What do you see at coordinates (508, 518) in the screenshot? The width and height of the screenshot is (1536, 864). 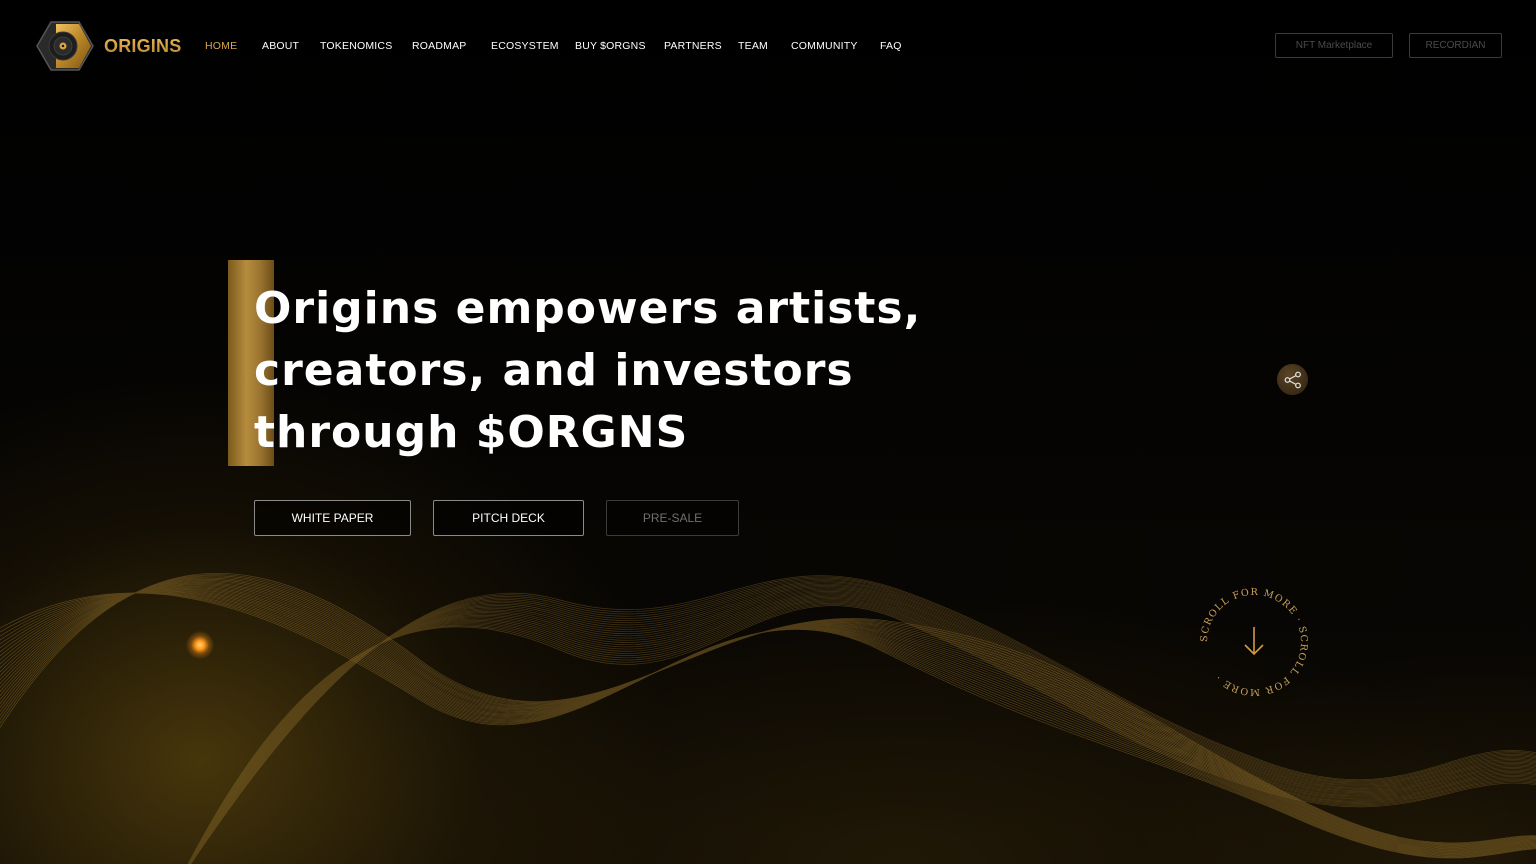 I see `pitch-deck-button: PITCH DECK` at bounding box center [508, 518].